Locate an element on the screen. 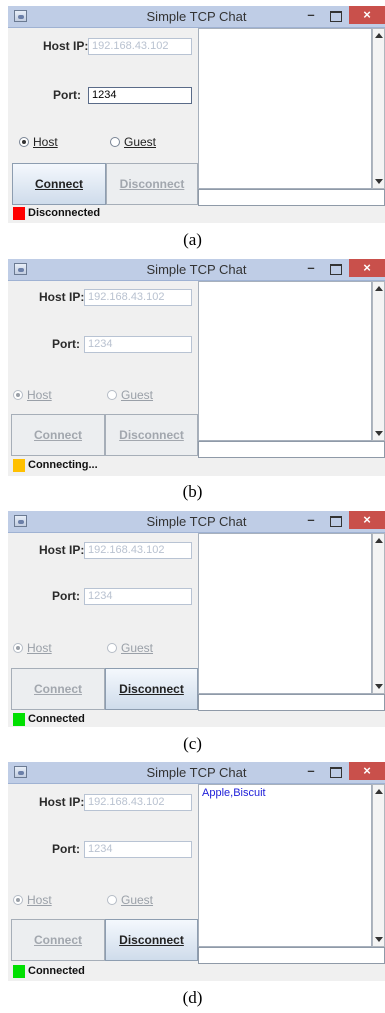  caption-d: (d) is located at coordinates (192, 997).